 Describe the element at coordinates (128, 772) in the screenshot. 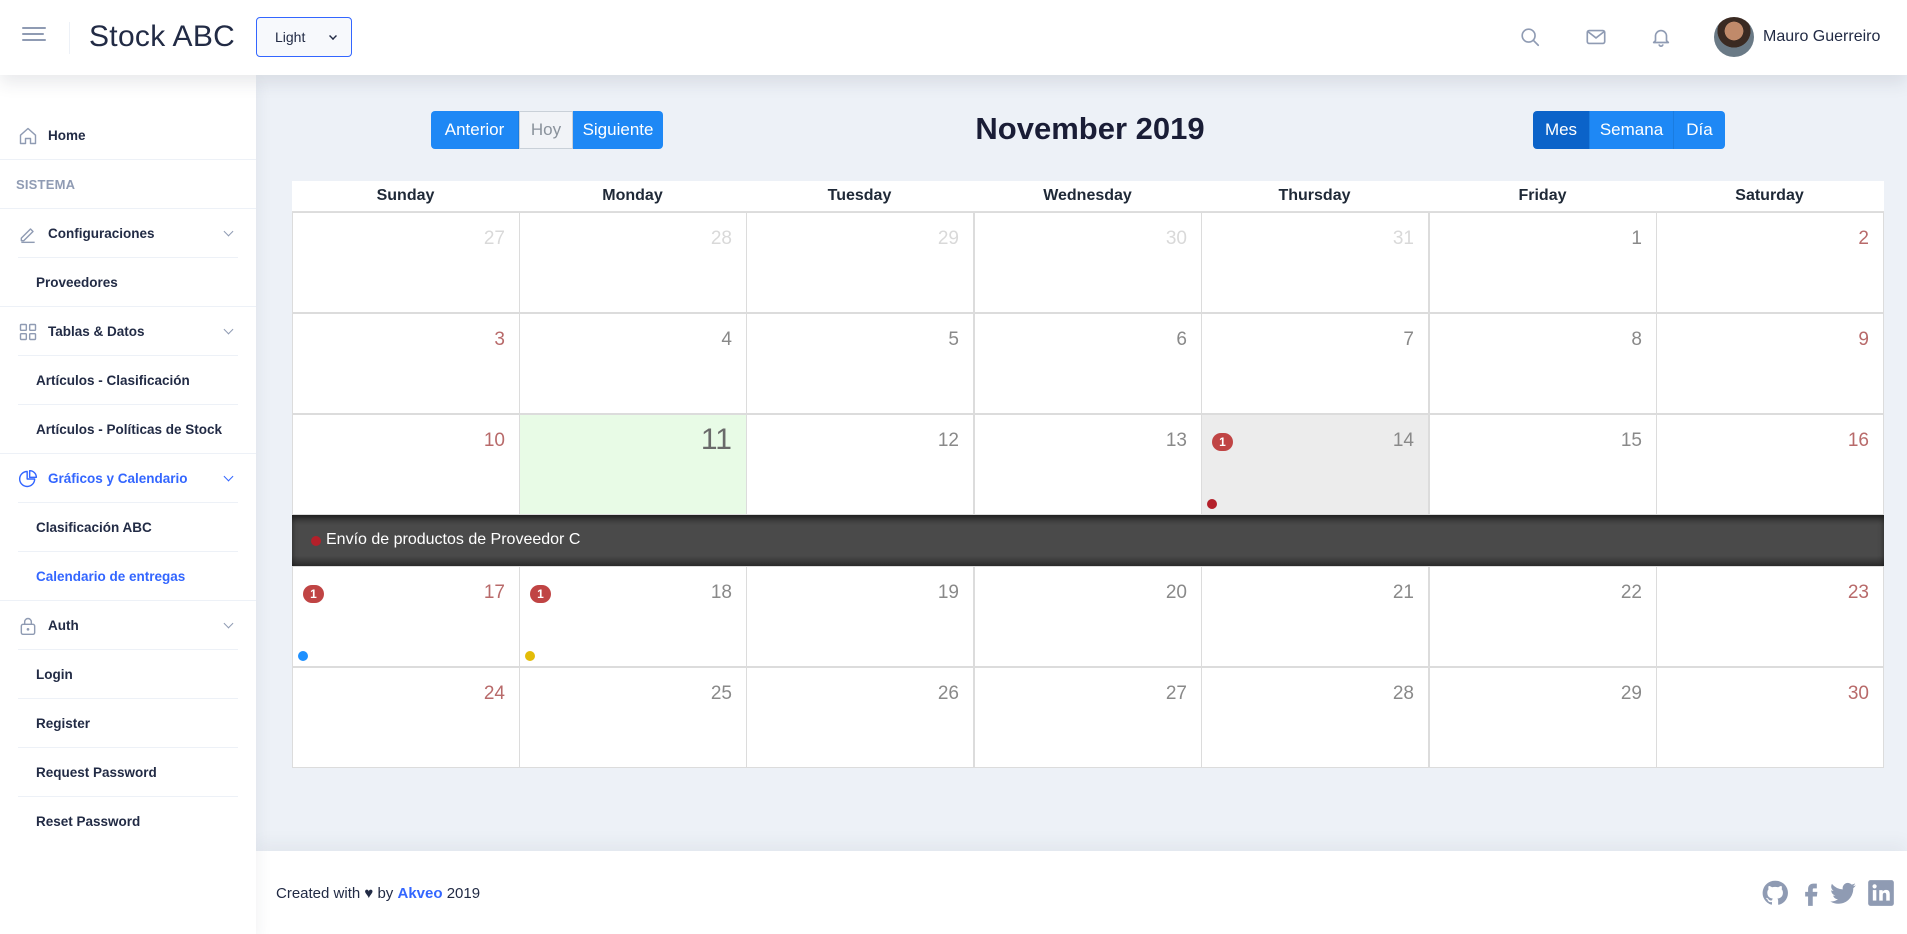

I see `sidebar-item-request-password: Request Password` at that location.